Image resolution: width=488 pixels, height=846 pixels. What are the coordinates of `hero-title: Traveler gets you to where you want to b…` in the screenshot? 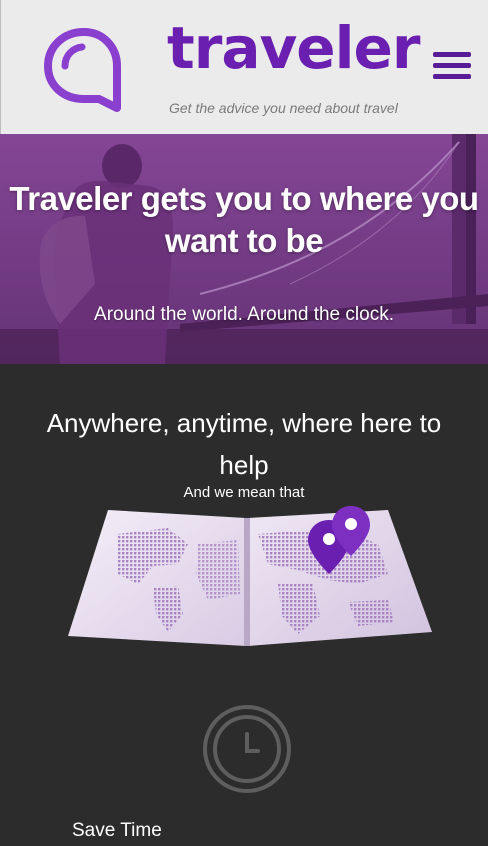 It's located at (244, 219).